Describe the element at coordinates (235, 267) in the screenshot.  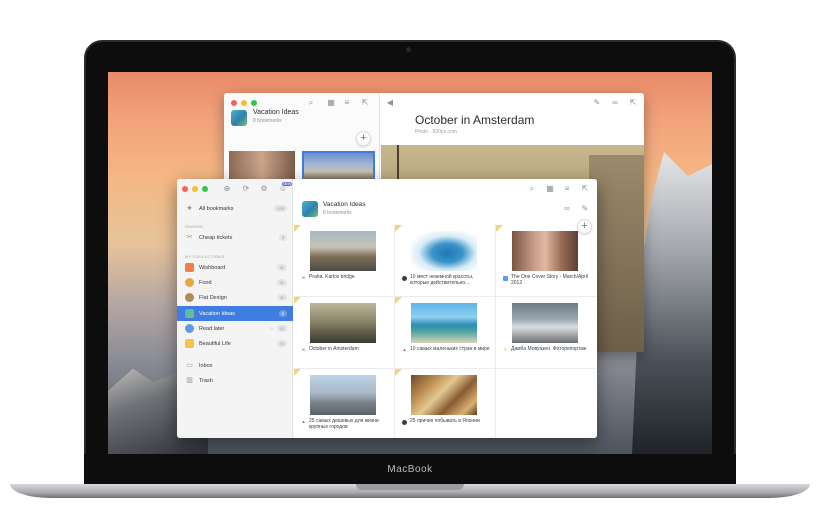
I see `sidebar-item-wishboard: Wishboard 11` at that location.